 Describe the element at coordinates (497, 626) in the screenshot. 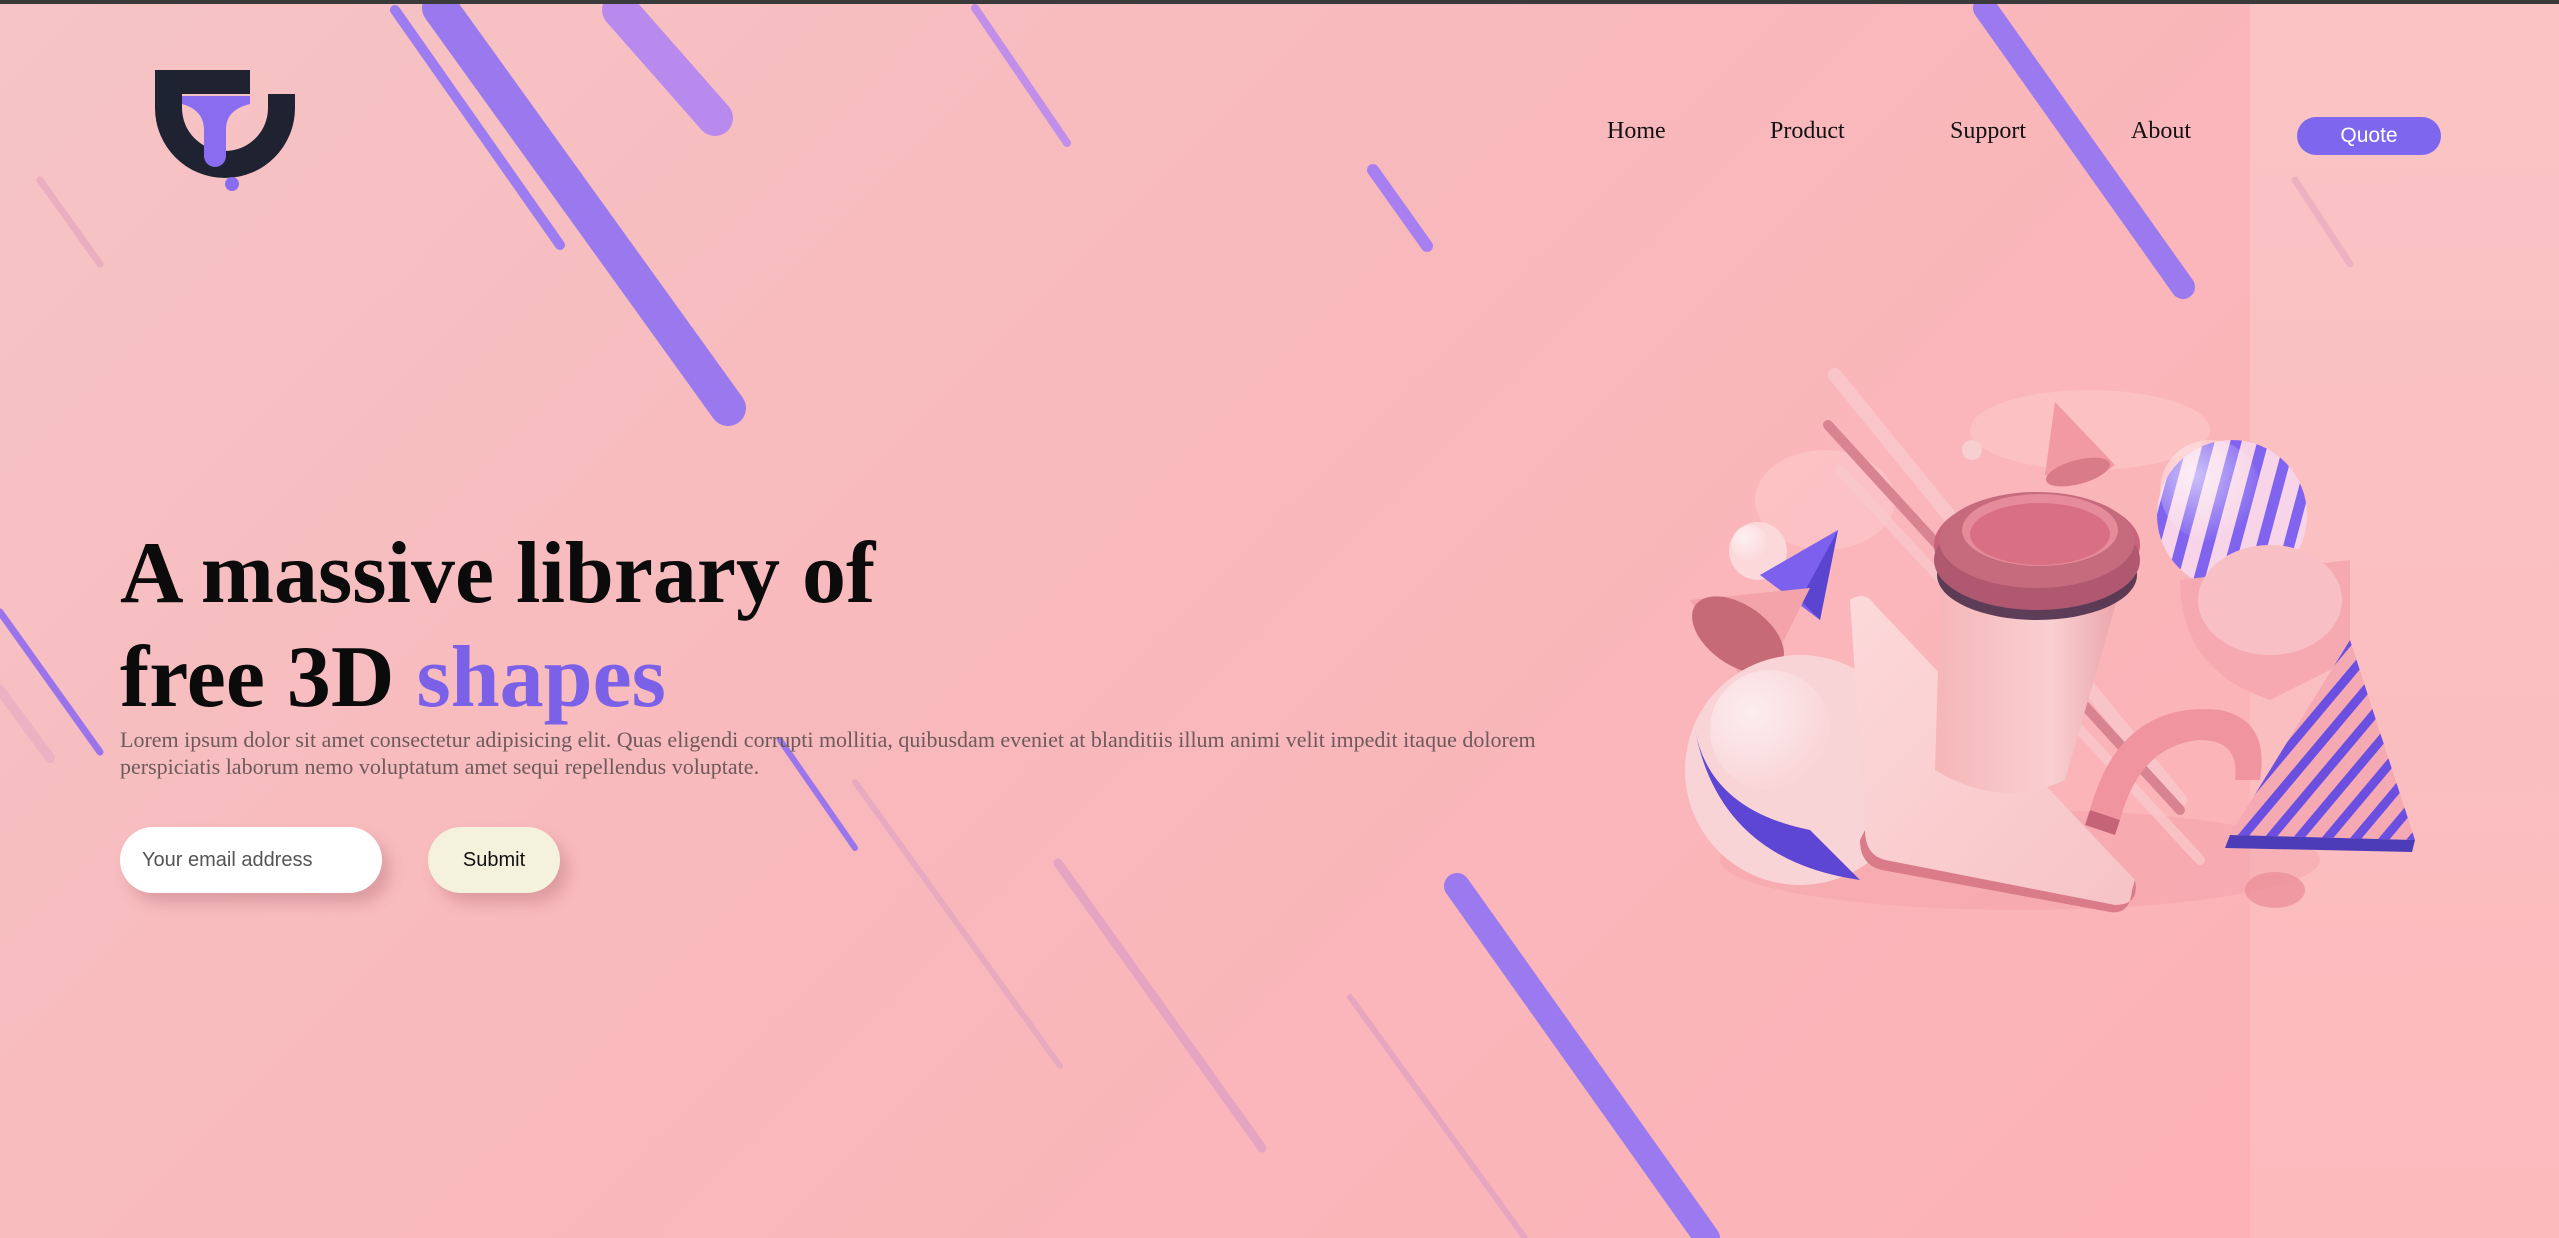

I see `hero-headline: A massive library of free 3D shapes` at that location.